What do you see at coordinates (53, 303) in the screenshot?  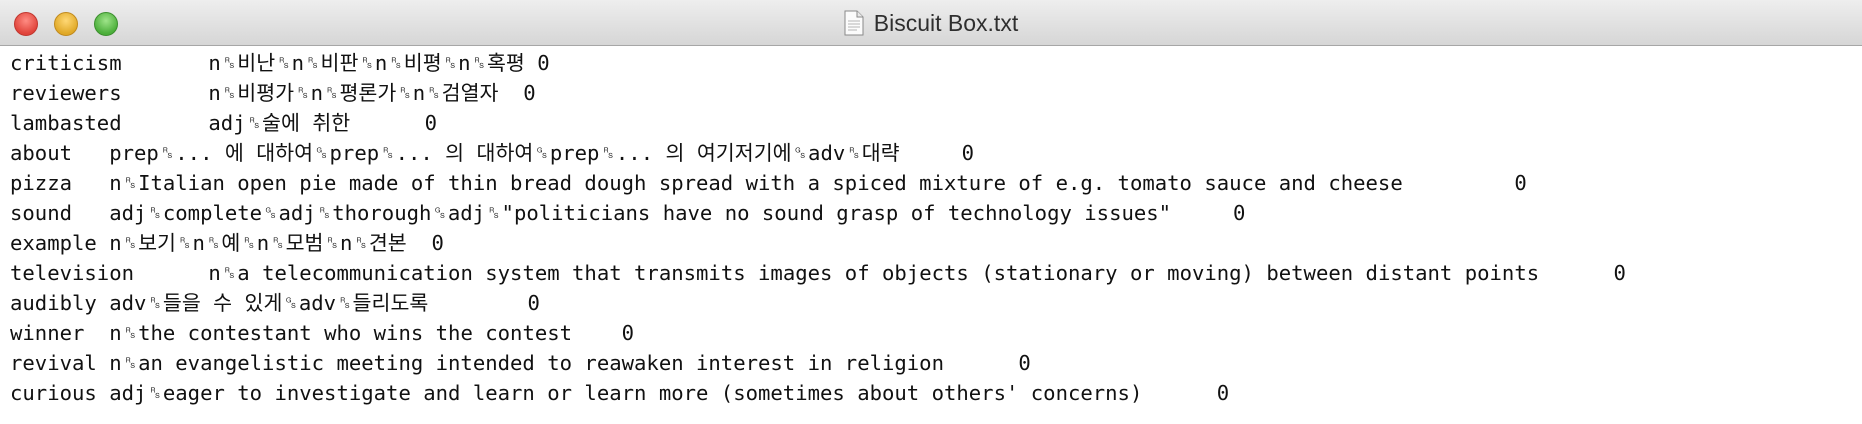 I see `word: audibly` at bounding box center [53, 303].